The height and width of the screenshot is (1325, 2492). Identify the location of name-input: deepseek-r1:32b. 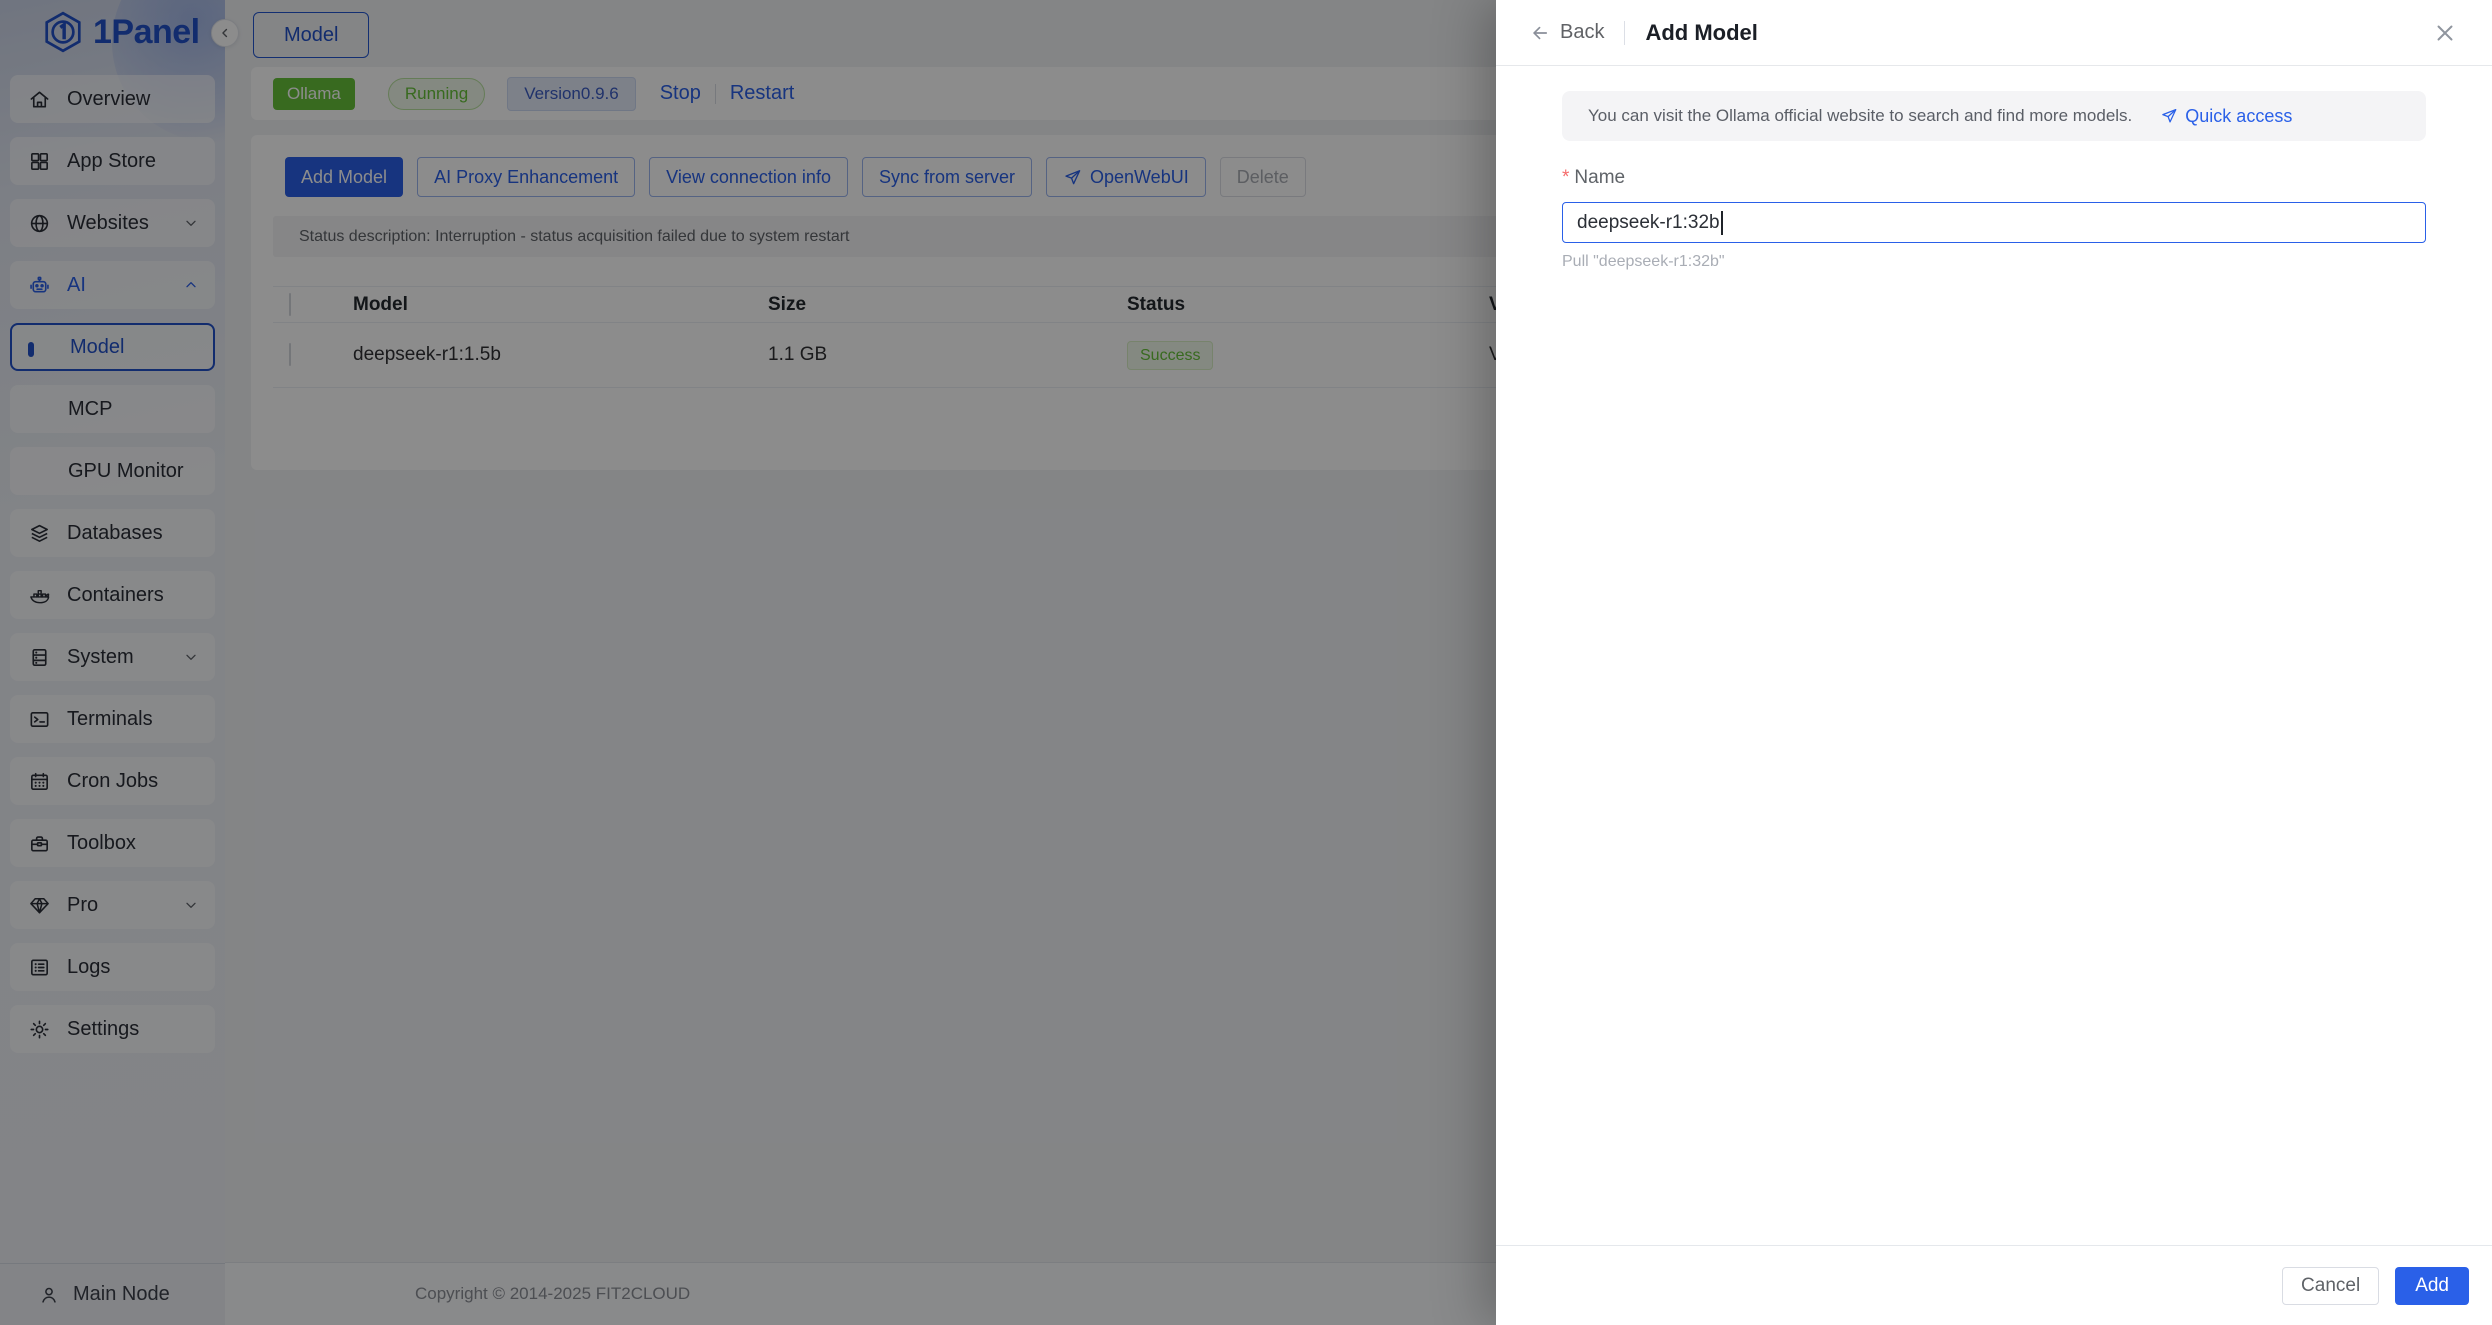
(1994, 222).